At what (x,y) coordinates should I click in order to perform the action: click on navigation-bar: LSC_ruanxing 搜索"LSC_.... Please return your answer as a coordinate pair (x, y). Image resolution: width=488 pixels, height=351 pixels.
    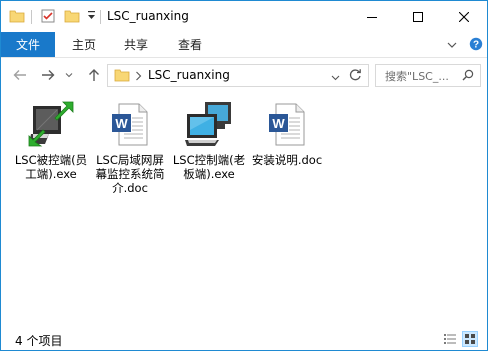
    Looking at the image, I should click on (244, 74).